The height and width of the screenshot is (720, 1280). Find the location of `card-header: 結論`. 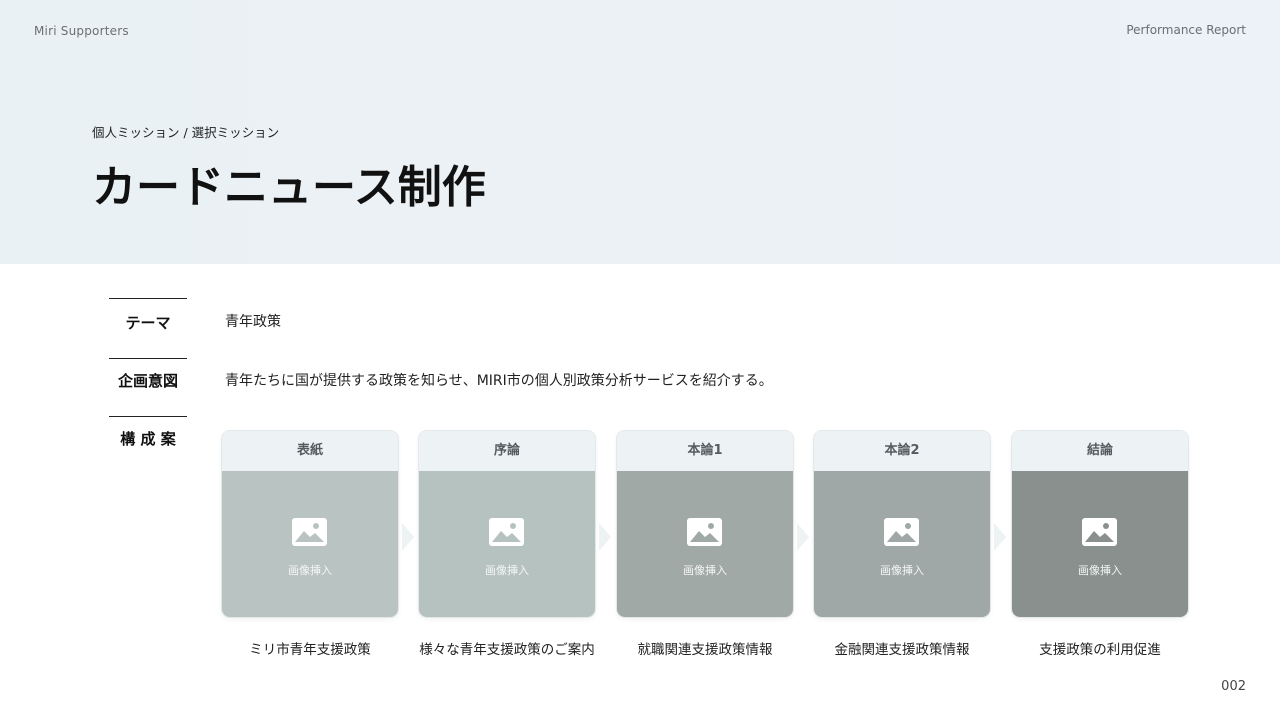

card-header: 結論 is located at coordinates (1100, 451).